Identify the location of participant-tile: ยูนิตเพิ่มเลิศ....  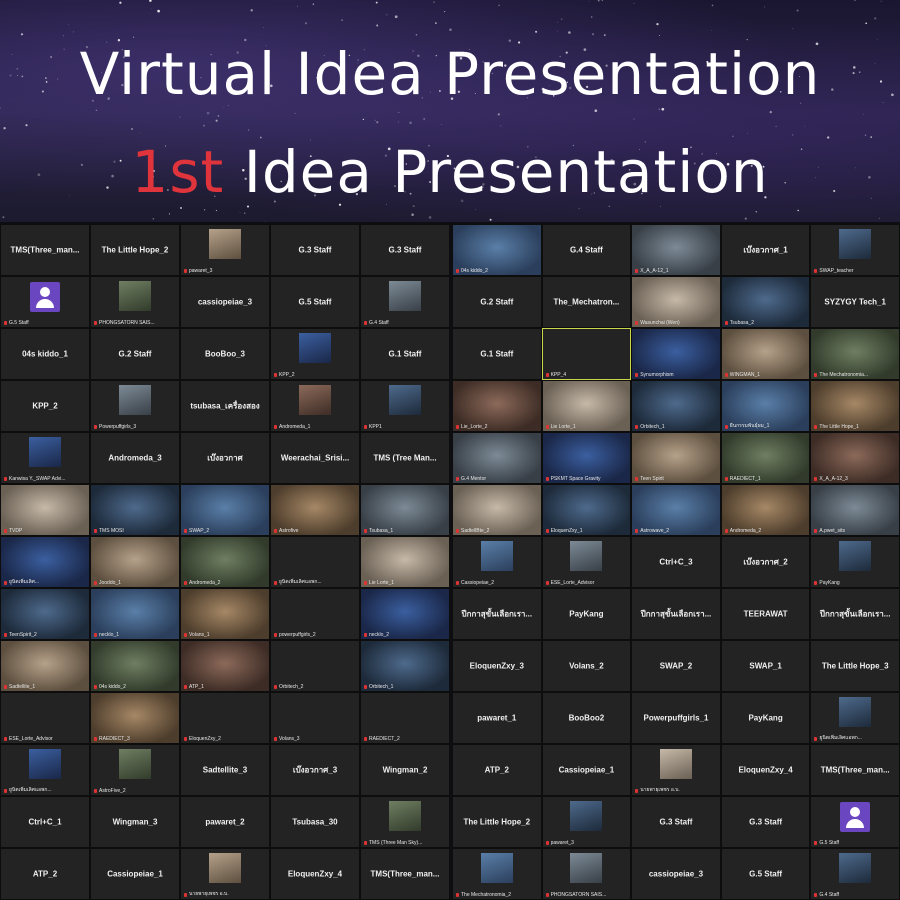
(45, 562).